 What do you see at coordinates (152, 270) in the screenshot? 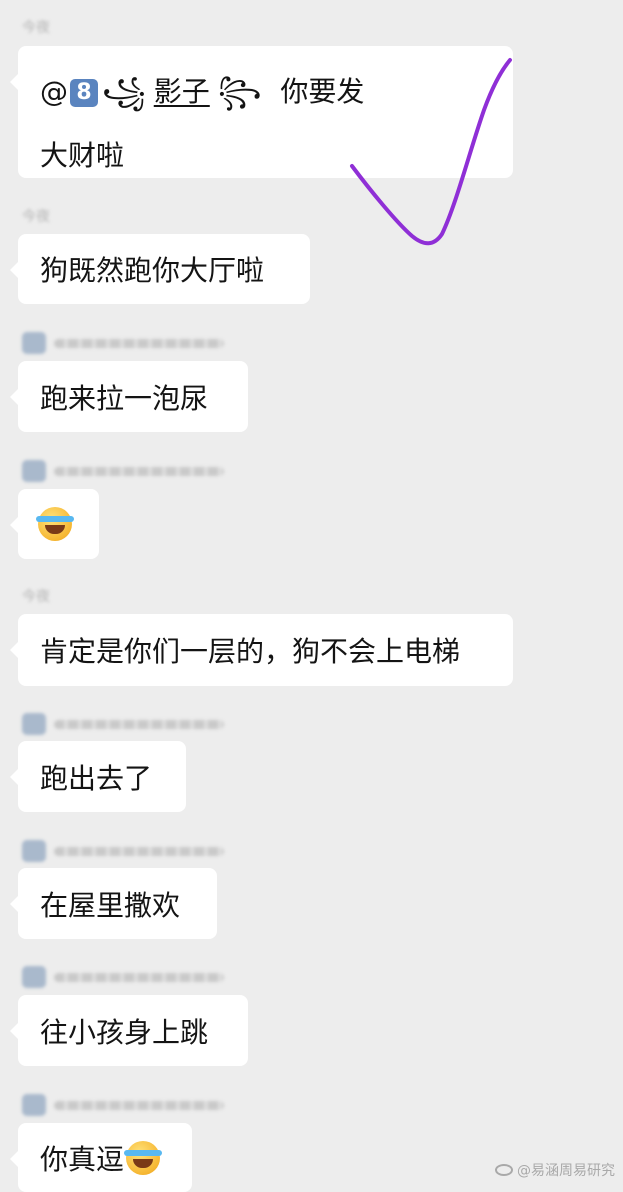
I see `message-text: 狗既然跑你大厅啦` at bounding box center [152, 270].